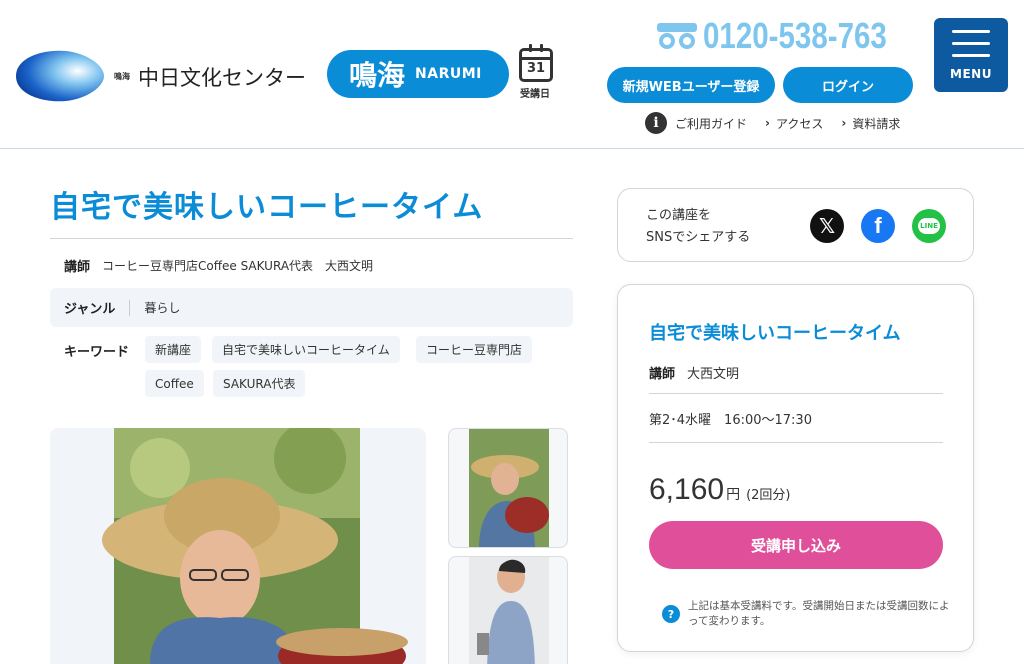  I want to click on question-icon: ?, so click(671, 614).